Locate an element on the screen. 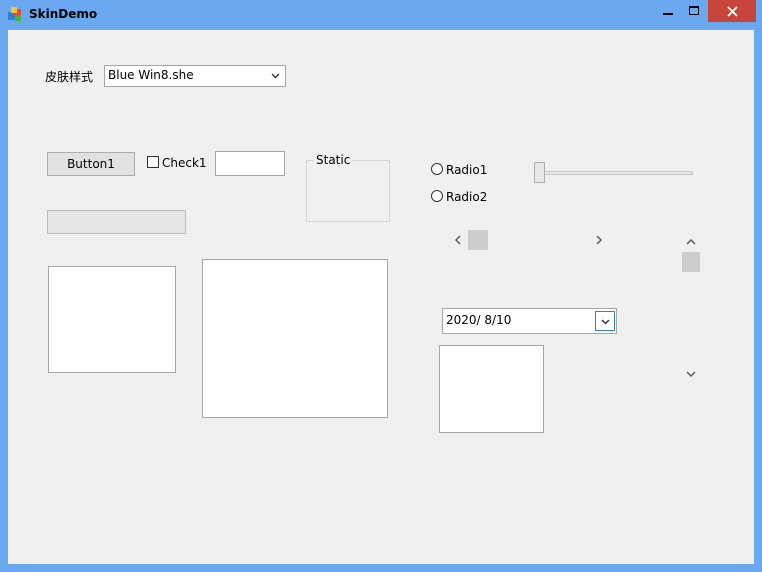 The image size is (762, 572). static-groupbox is located at coordinates (348, 191).